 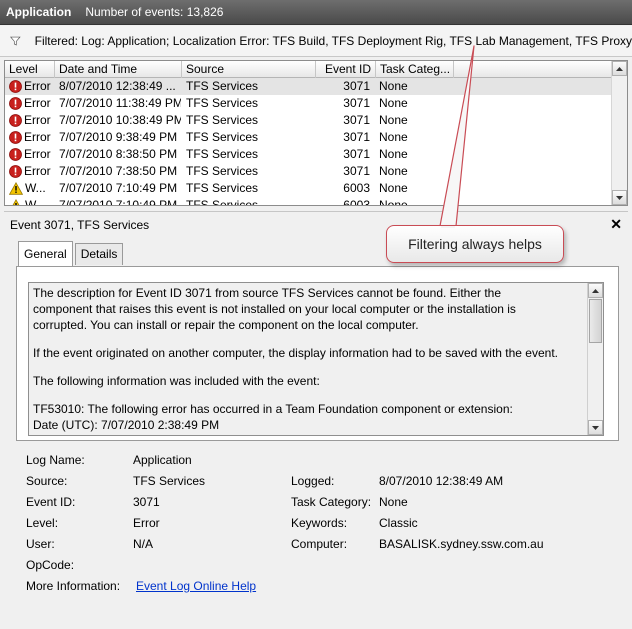 I want to click on task-category-value: None, so click(x=393, y=502).